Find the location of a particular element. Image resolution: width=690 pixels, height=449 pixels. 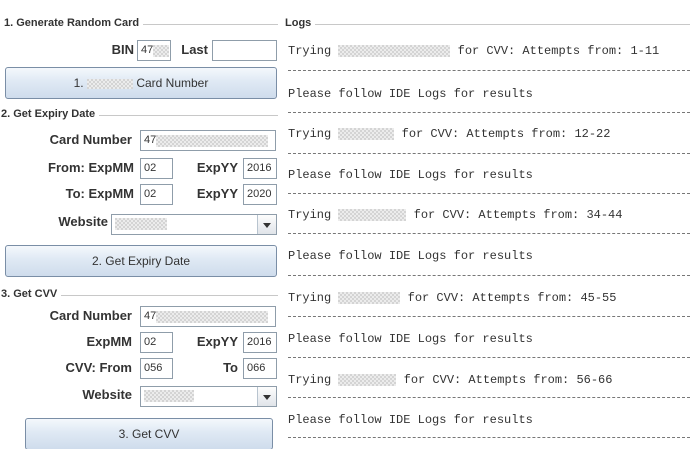

log-line: Trying for CVV: Attempts from: 1-11 is located at coordinates (474, 51).